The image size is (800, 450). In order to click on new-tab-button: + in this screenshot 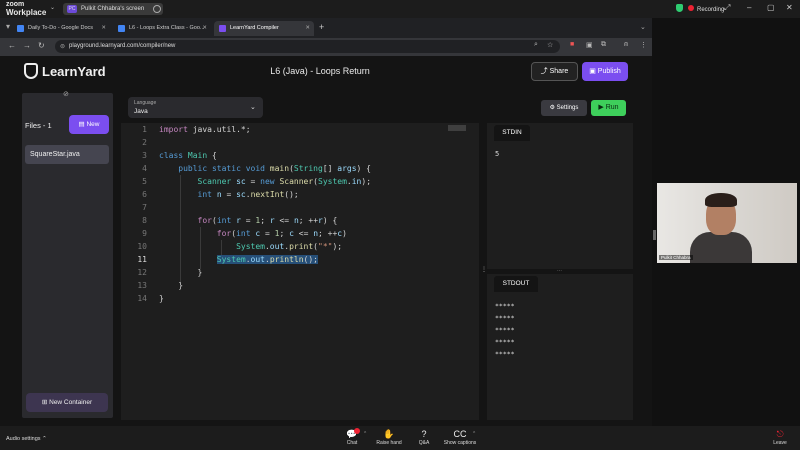, I will do `click(321, 27)`.